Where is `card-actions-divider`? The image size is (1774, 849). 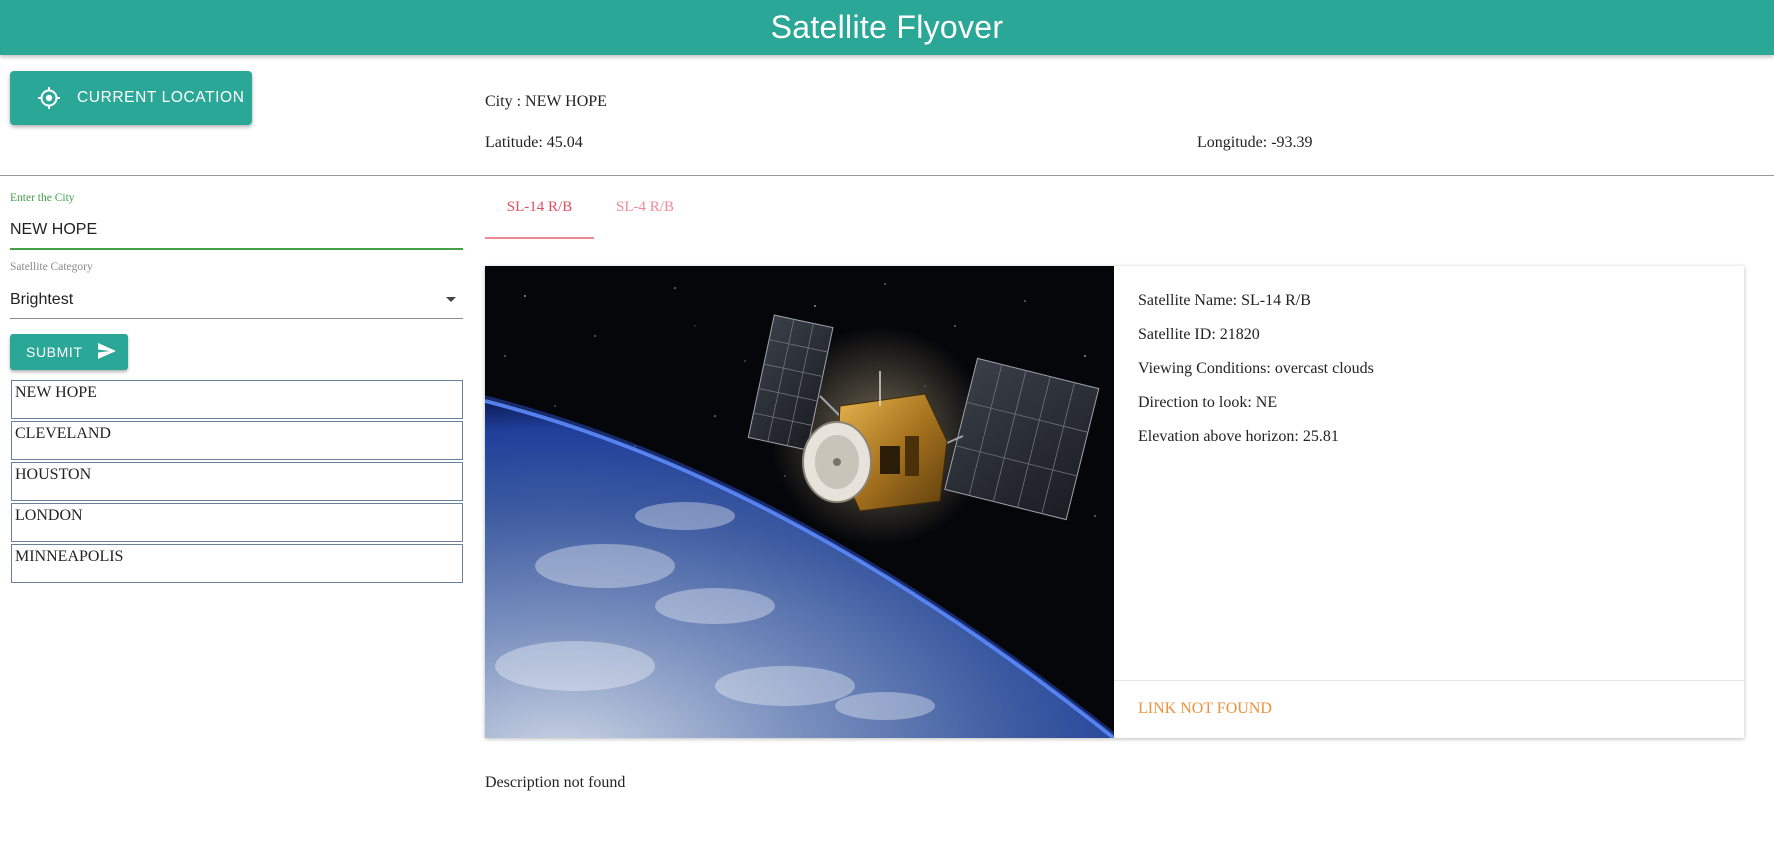 card-actions-divider is located at coordinates (1429, 680).